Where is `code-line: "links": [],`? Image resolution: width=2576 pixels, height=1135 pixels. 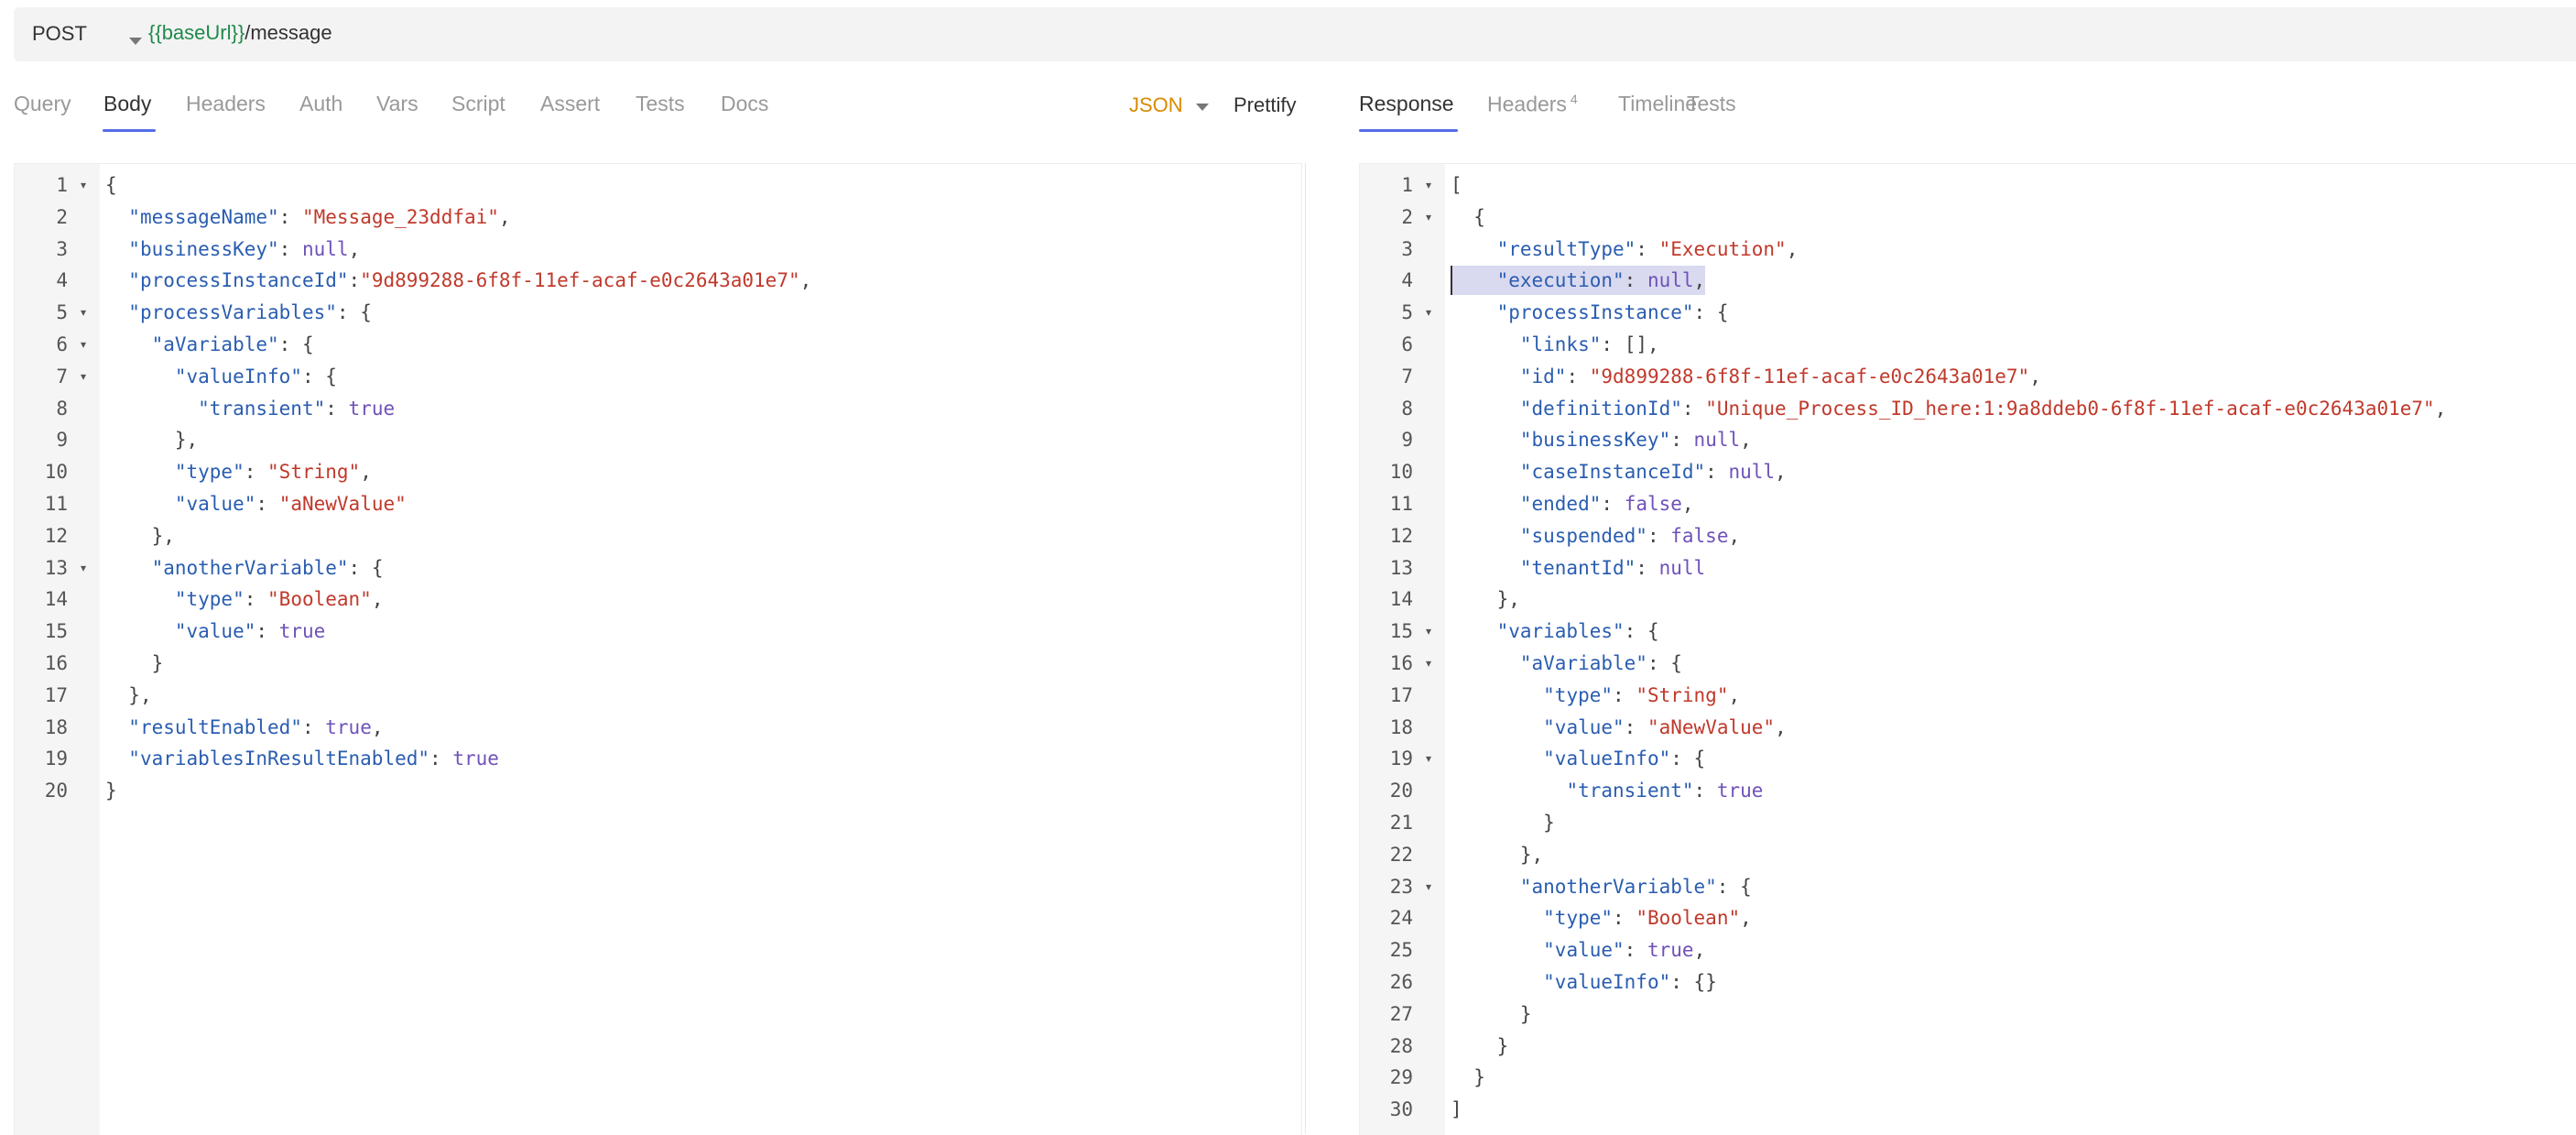
code-line: "links": [], is located at coordinates (1589, 344).